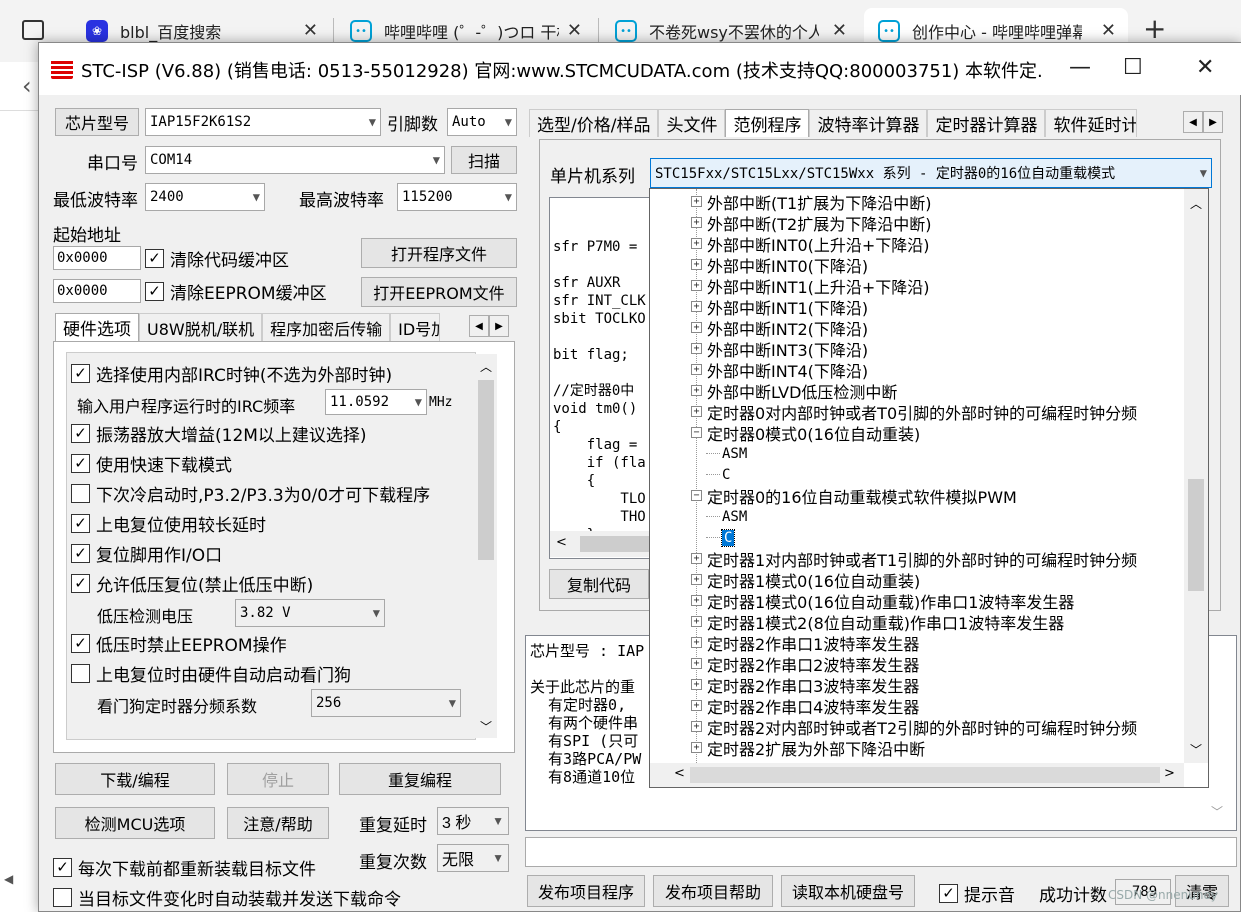 This screenshot has height=912, width=1241. I want to click on tree-node: + 外部中断INT2(下降沿), so click(779, 328).